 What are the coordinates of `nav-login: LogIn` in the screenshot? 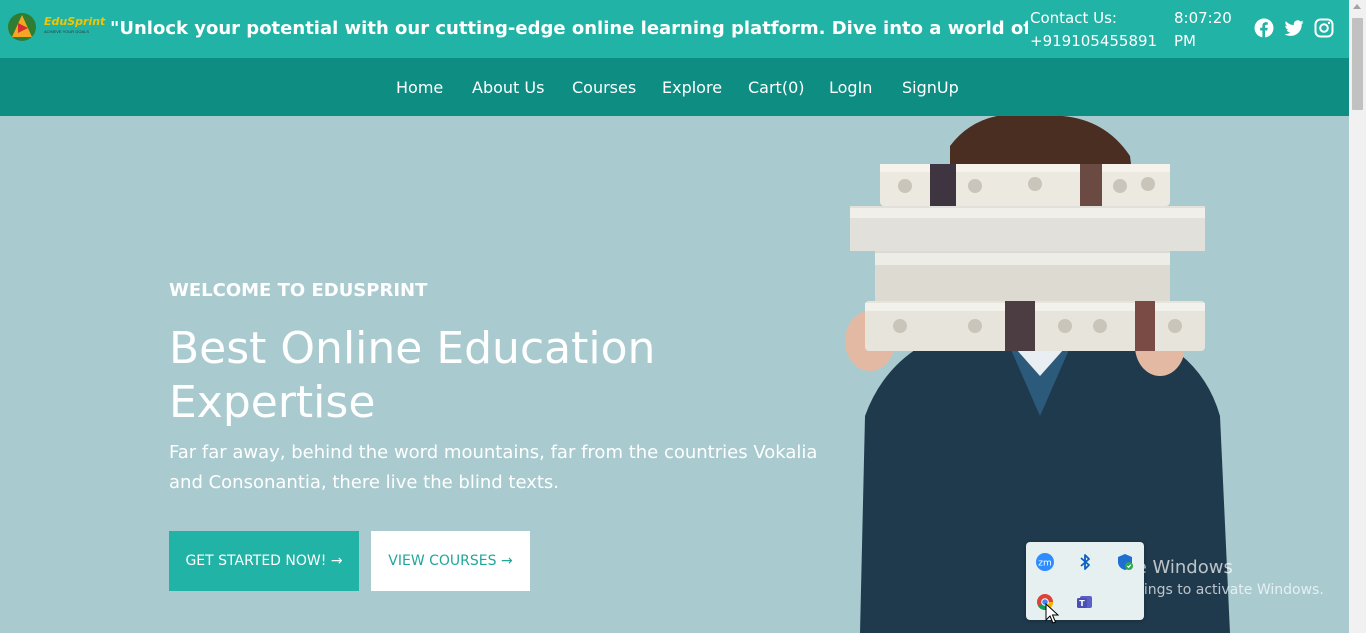 It's located at (850, 87).